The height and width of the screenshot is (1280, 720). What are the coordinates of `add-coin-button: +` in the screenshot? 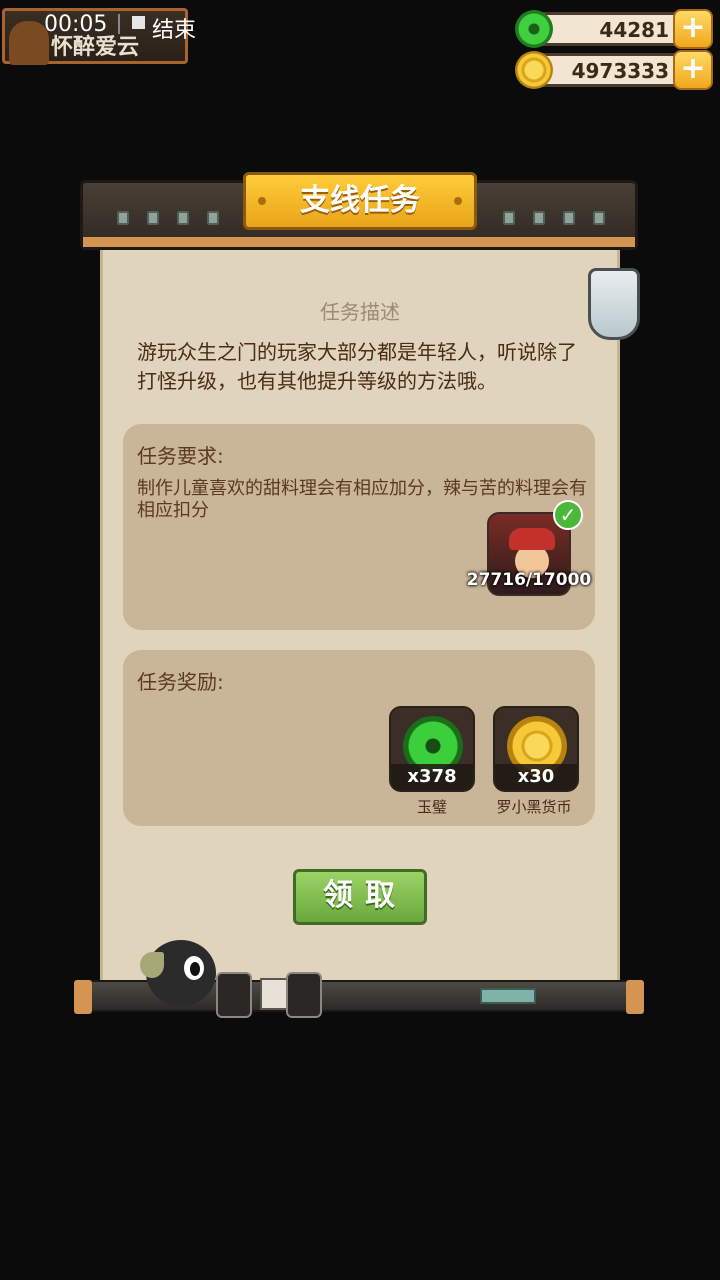 It's located at (693, 70).